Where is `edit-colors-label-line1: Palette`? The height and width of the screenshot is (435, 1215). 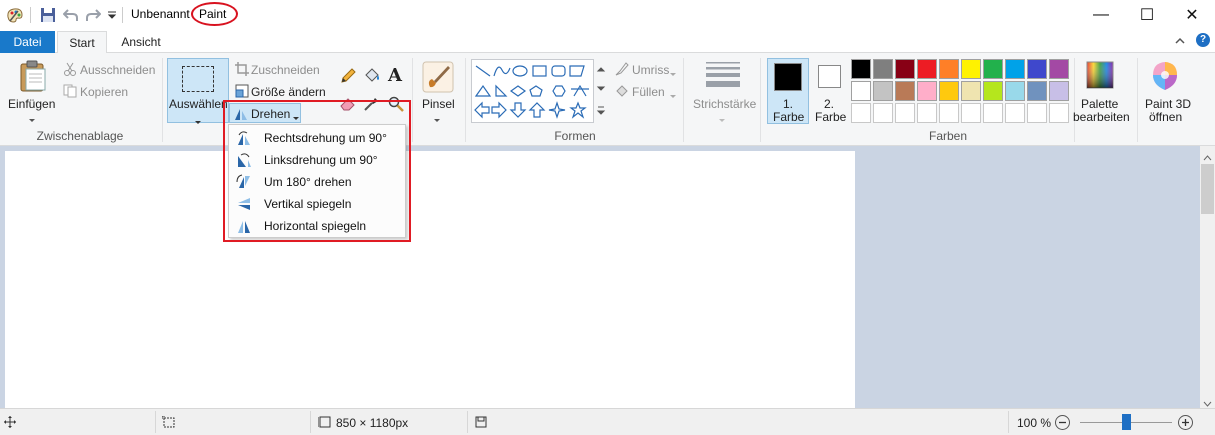 edit-colors-label-line1: Palette is located at coordinates (1099, 104).